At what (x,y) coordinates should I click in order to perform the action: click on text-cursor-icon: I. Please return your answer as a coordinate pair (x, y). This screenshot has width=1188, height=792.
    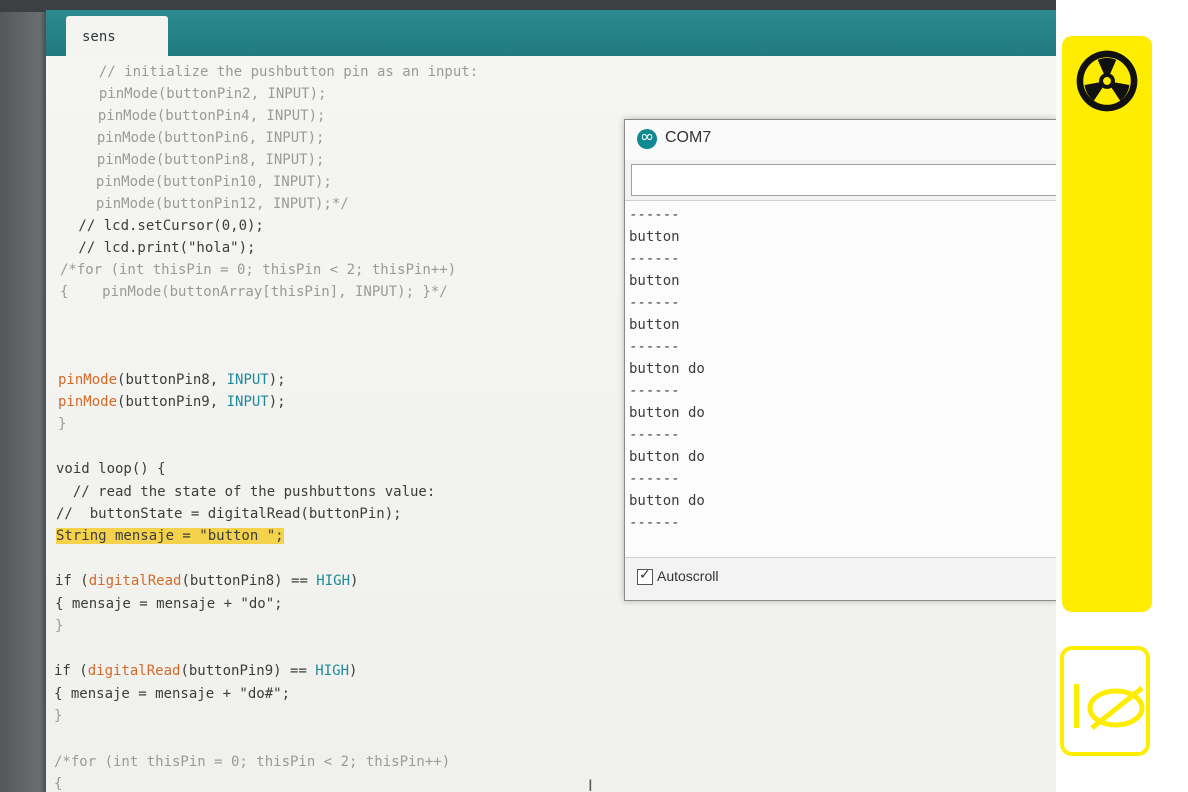
    Looking at the image, I should click on (590, 784).